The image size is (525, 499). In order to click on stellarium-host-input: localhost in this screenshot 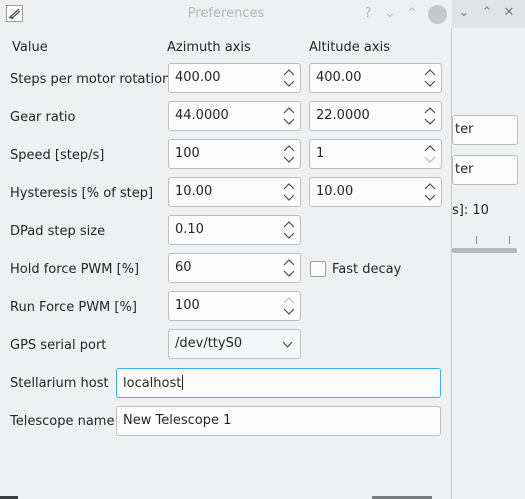, I will do `click(278, 383)`.